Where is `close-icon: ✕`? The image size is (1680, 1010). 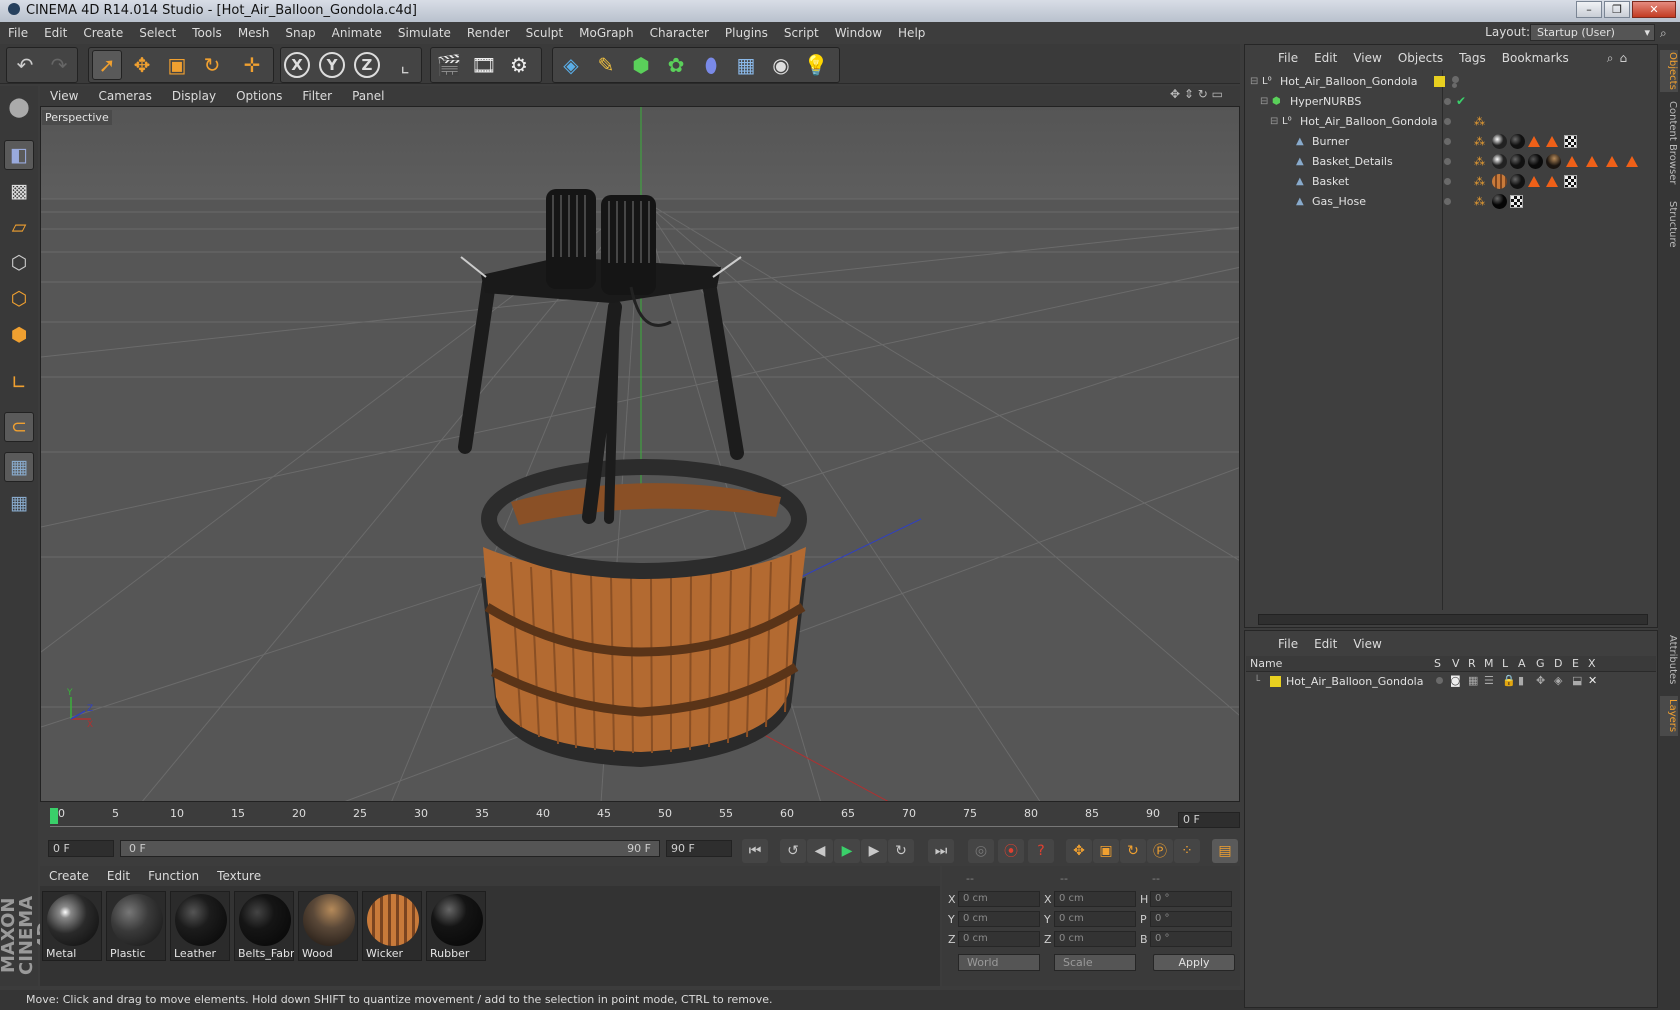
close-icon: ✕ is located at coordinates (1654, 9).